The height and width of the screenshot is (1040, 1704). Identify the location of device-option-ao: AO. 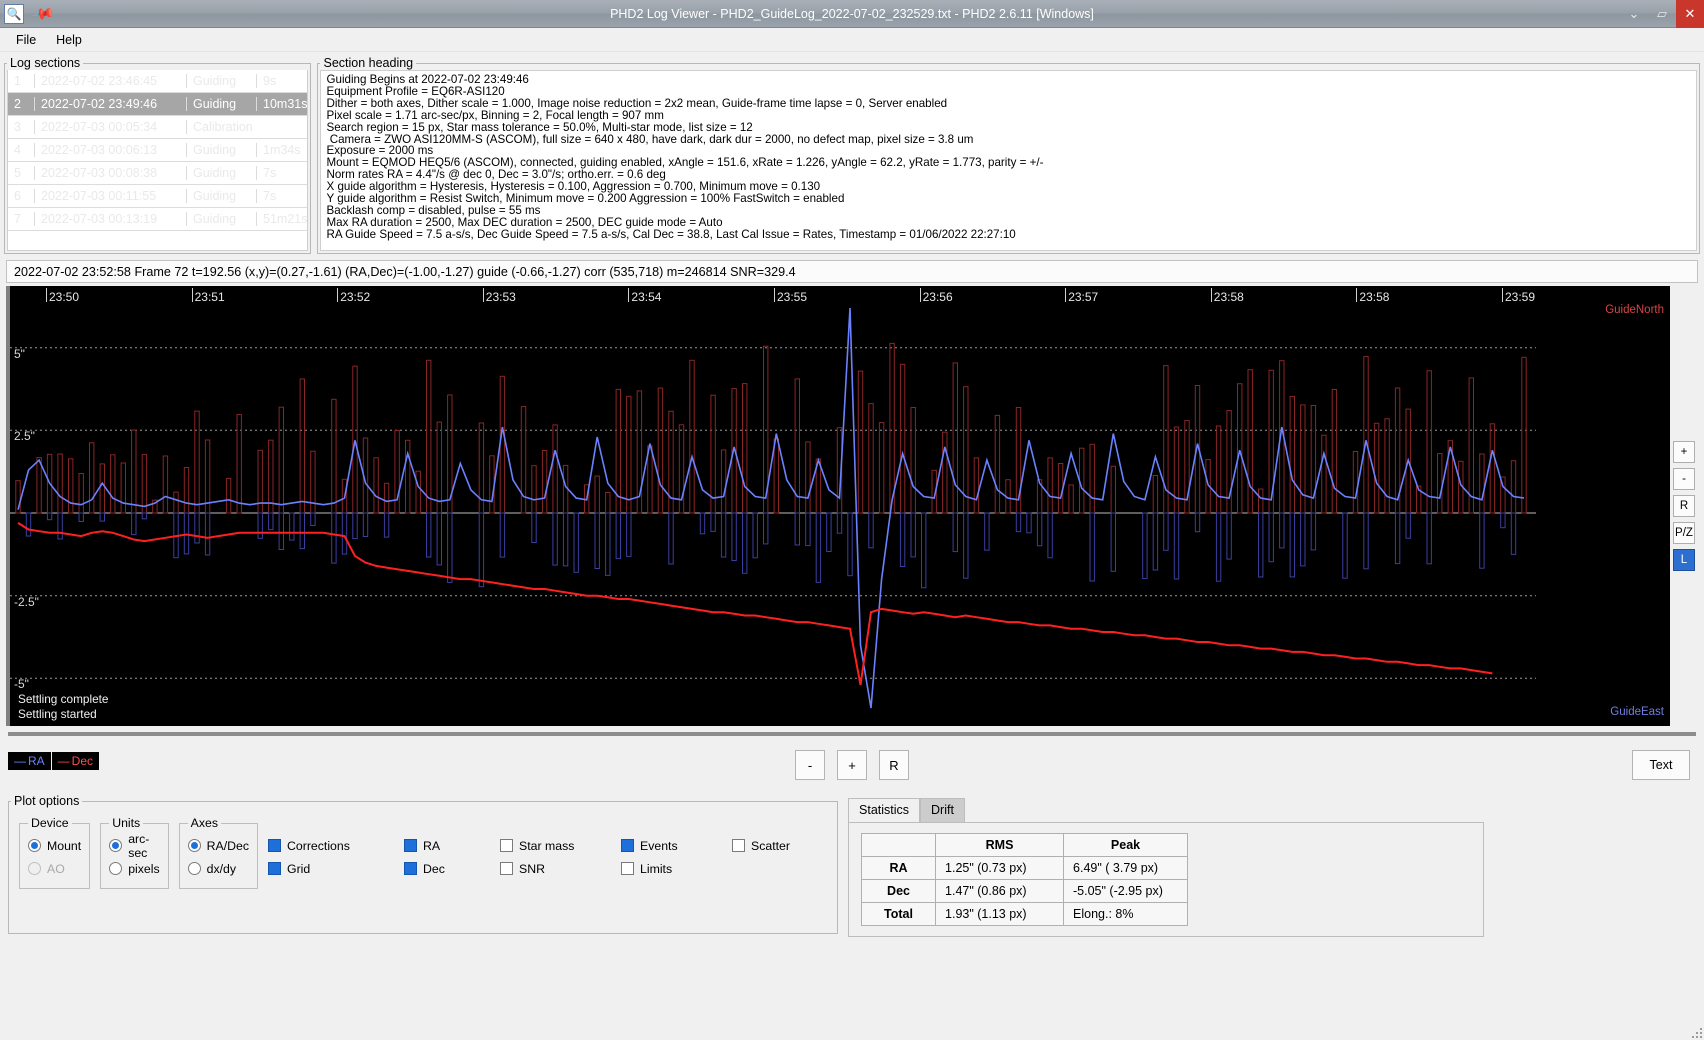
(54, 868).